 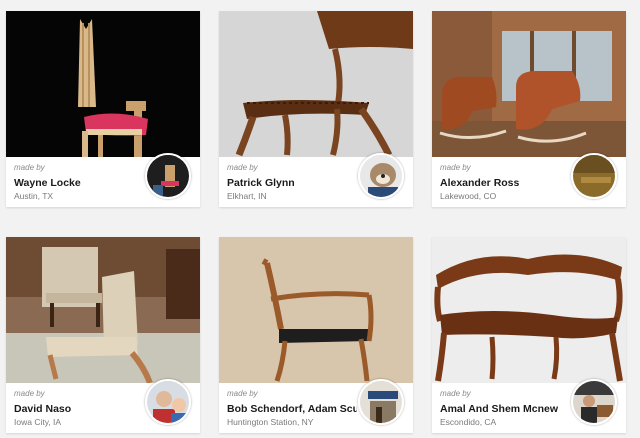 I want to click on product-card: made by Wayne Locke Austin, TX, so click(x=103, y=109).